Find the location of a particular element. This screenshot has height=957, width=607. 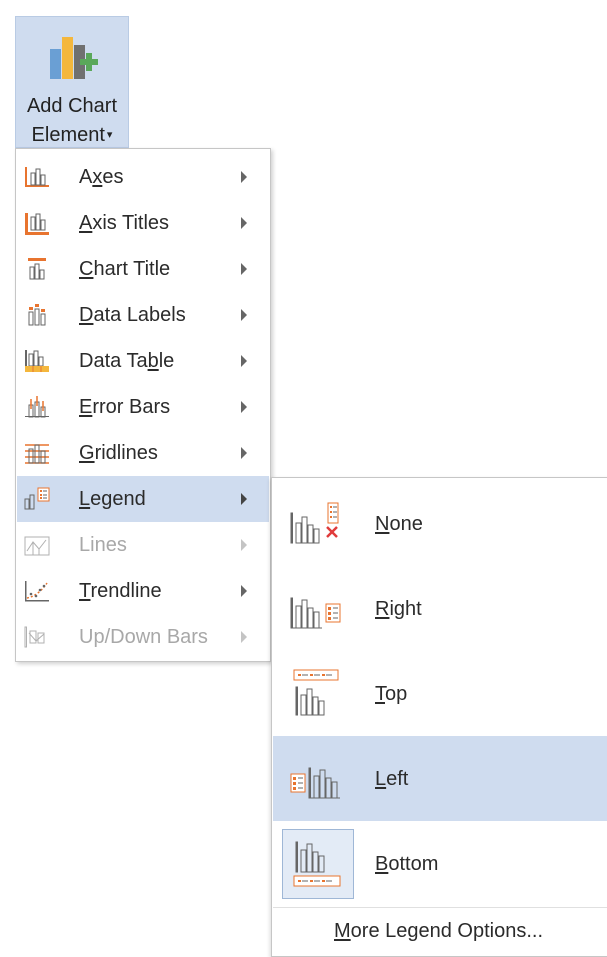

menu-item-data-labels: Data Labels is located at coordinates (143, 315).